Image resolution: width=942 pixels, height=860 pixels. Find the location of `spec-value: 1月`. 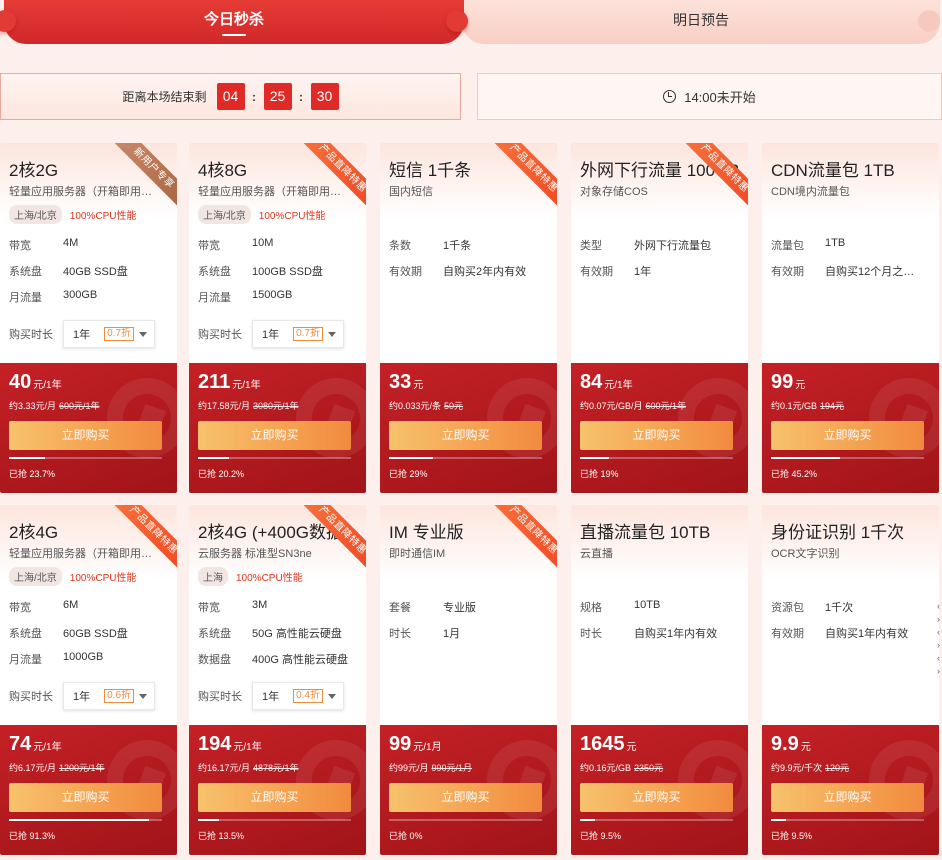

spec-value: 1月 is located at coordinates (452, 634).